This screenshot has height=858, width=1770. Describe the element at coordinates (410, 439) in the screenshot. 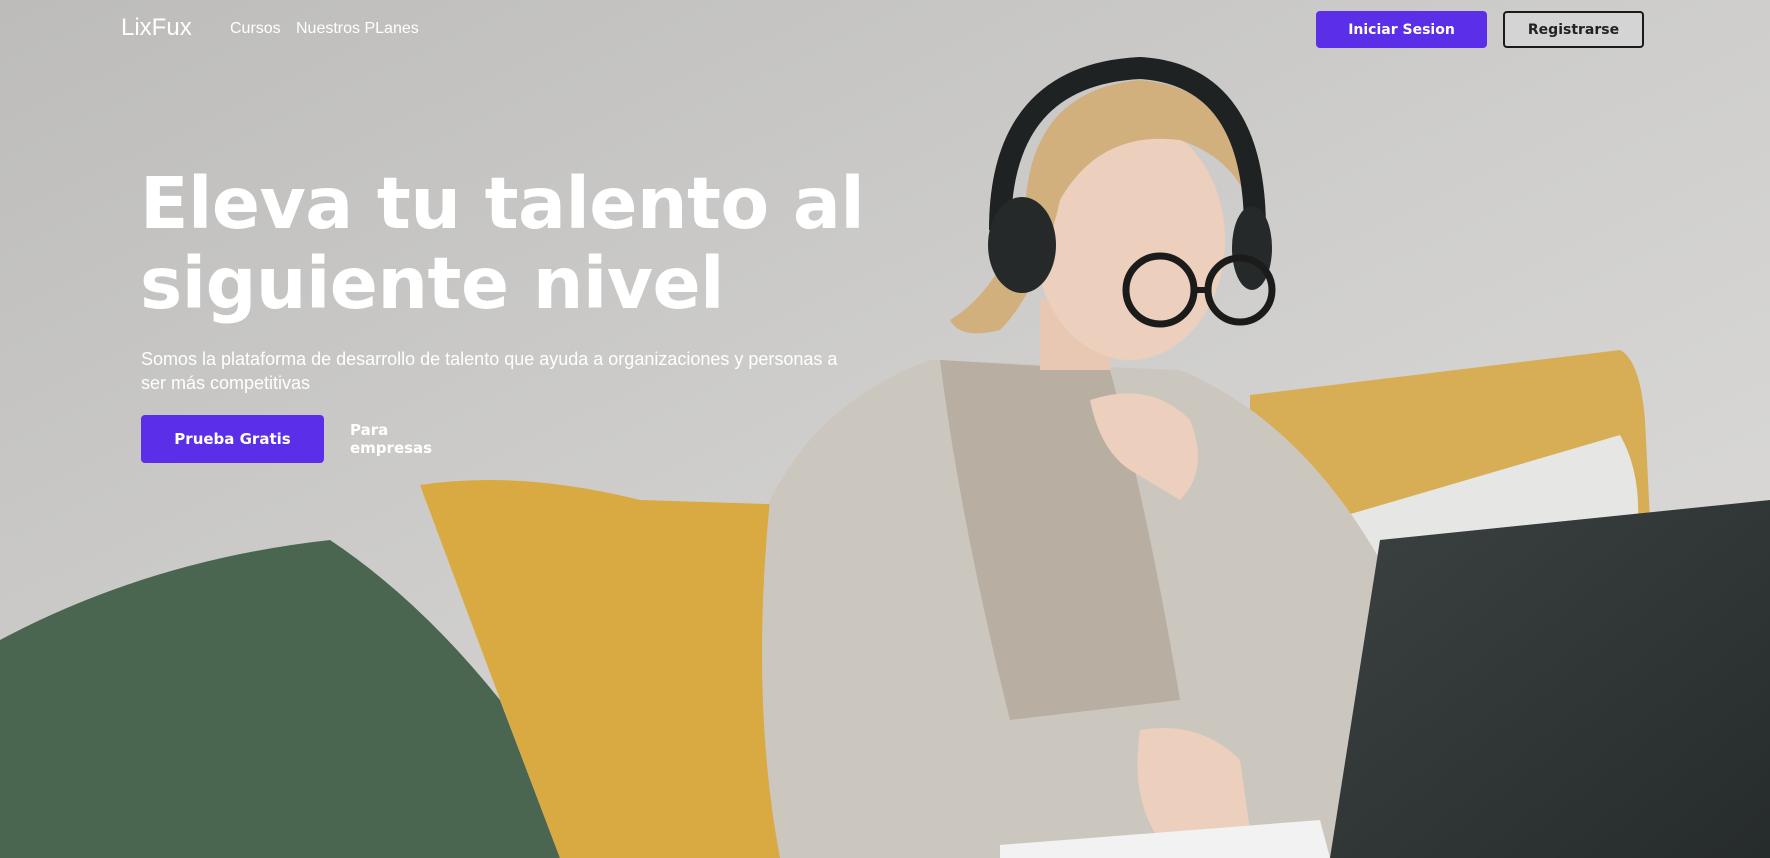

I see `for-business-link: Para empresas` at that location.